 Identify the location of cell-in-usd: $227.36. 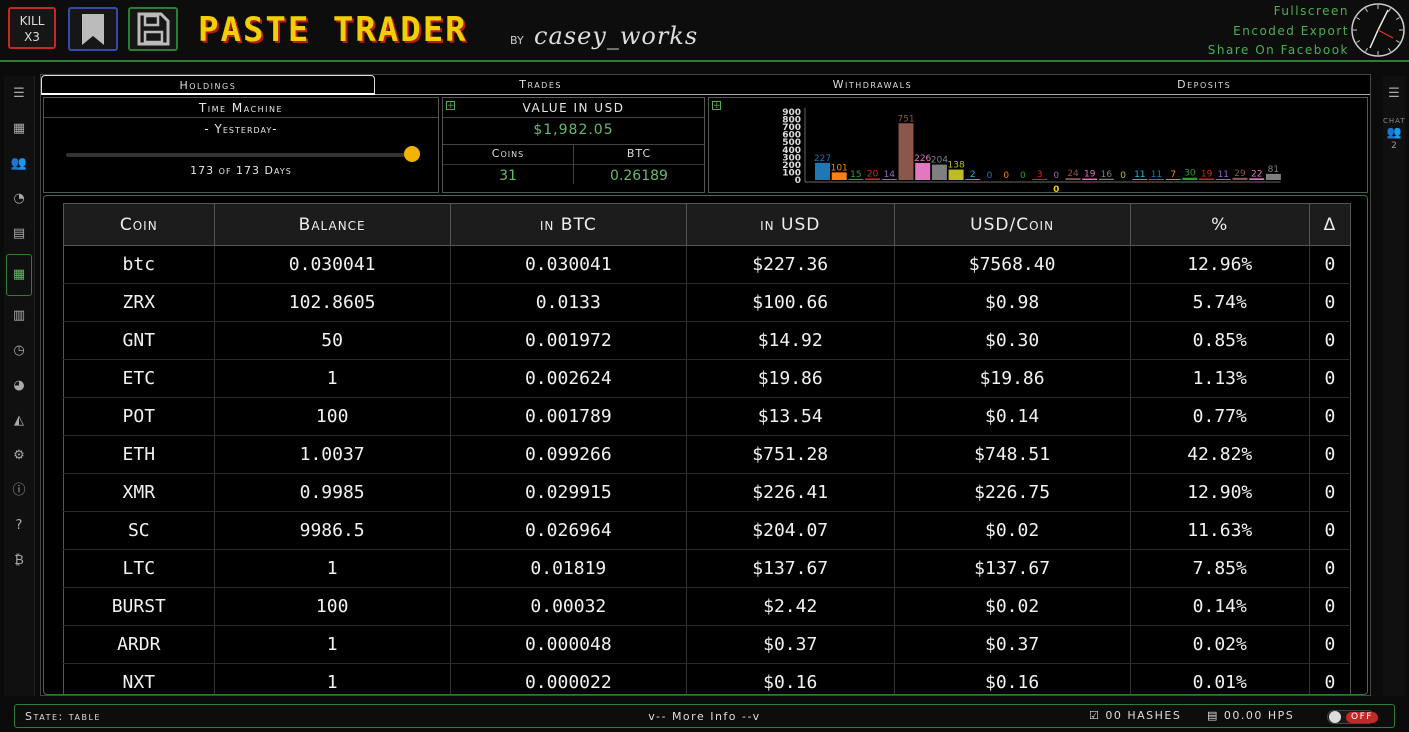
(790, 264).